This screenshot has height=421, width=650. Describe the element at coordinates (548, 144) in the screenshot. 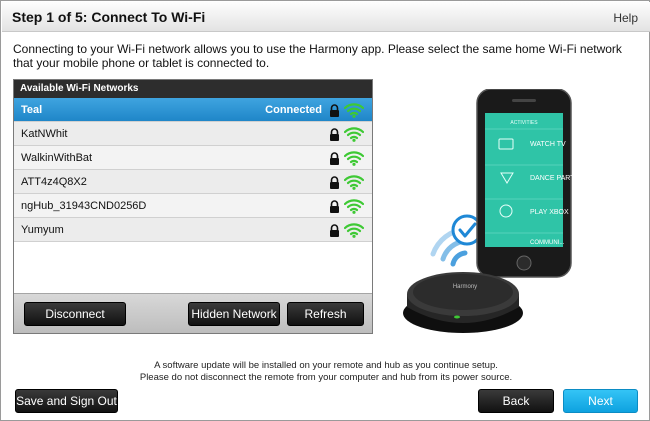

I see `phone-item-watch-tv: WATCH TV` at that location.